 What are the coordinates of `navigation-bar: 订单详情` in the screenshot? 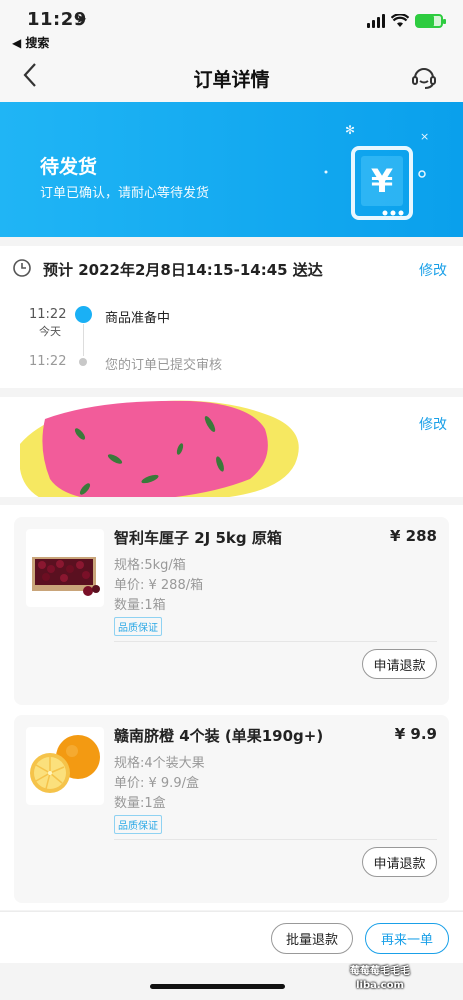 It's located at (231, 77).